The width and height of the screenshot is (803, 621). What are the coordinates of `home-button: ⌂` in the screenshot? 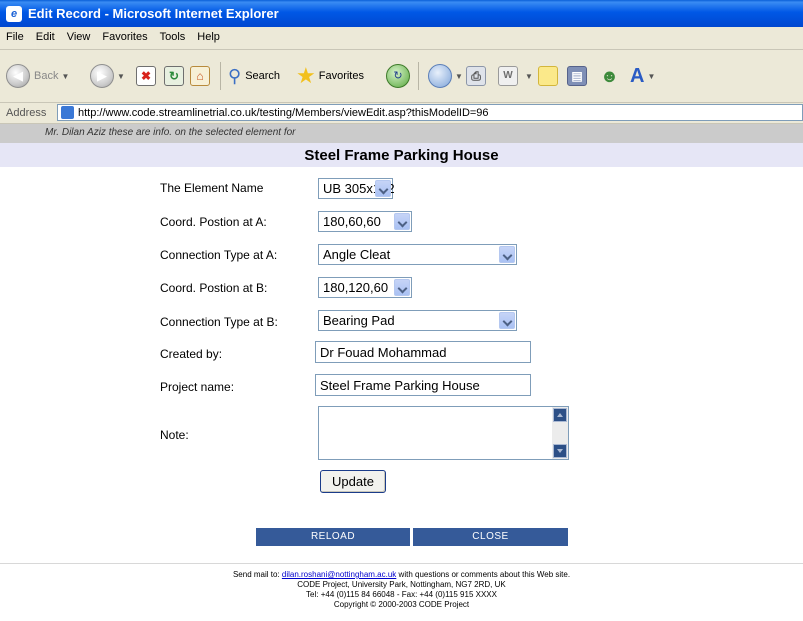 It's located at (200, 76).